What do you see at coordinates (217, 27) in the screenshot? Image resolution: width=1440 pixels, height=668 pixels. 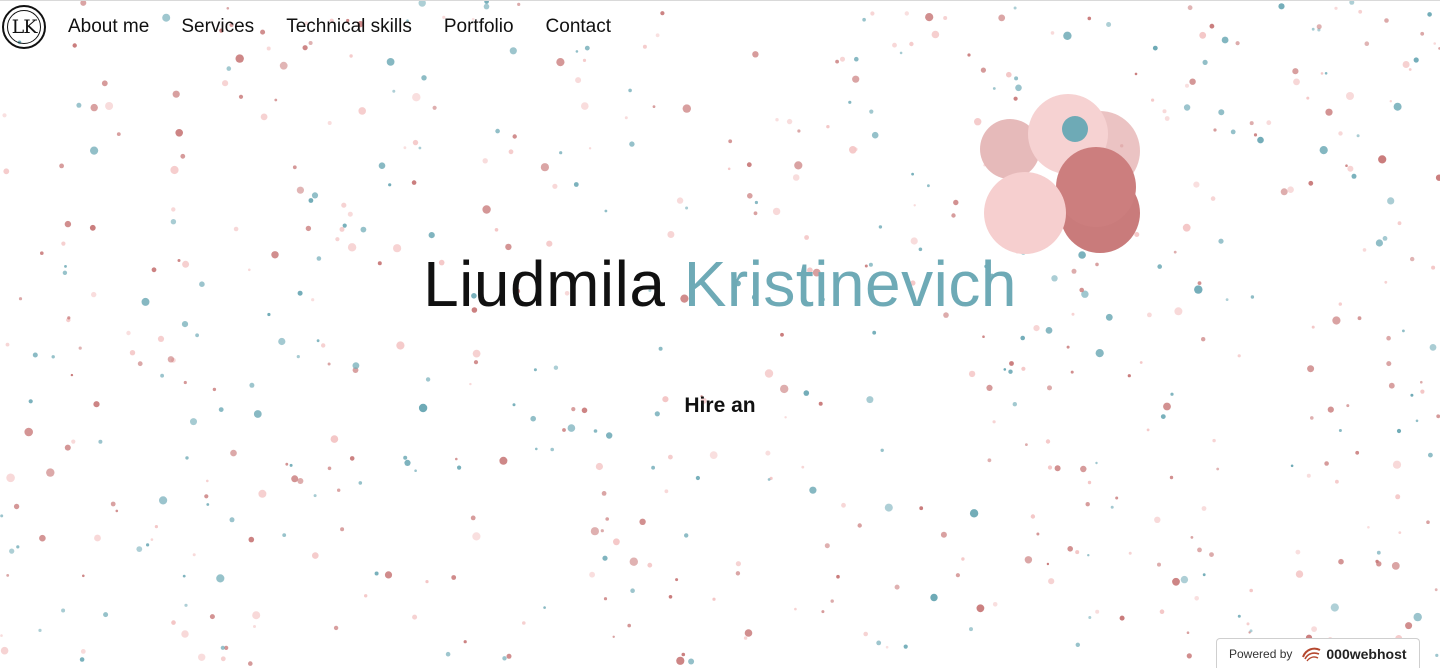 I see `nav-link-services: Services` at bounding box center [217, 27].